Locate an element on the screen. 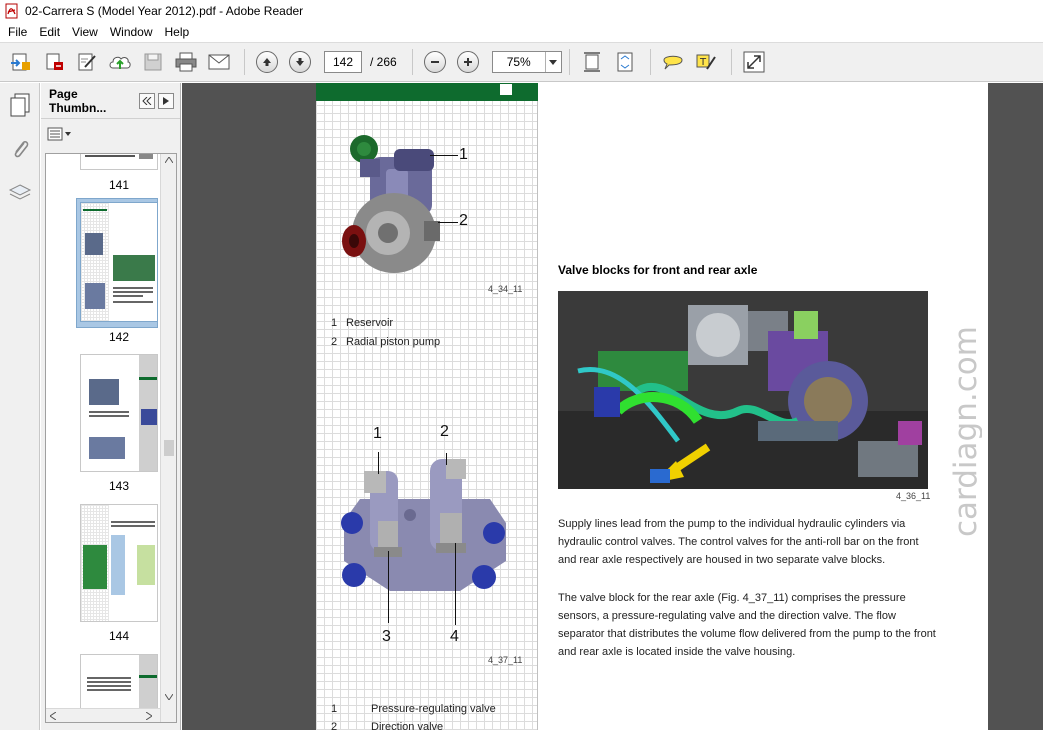  thumbnail-label: 141 is located at coordinates (119, 185).